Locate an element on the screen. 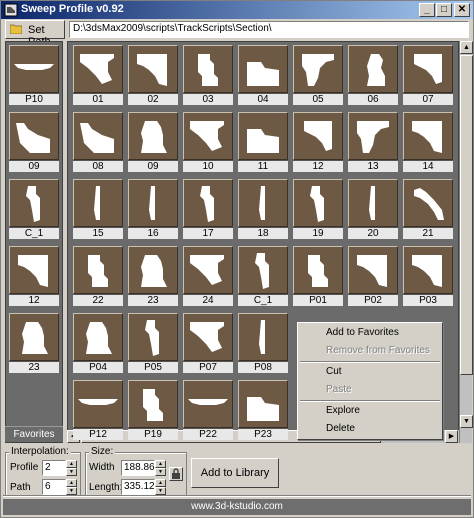 Image resolution: width=474 pixels, height=518 pixels. scroll-up-arrow: ▲ is located at coordinates (466, 47).